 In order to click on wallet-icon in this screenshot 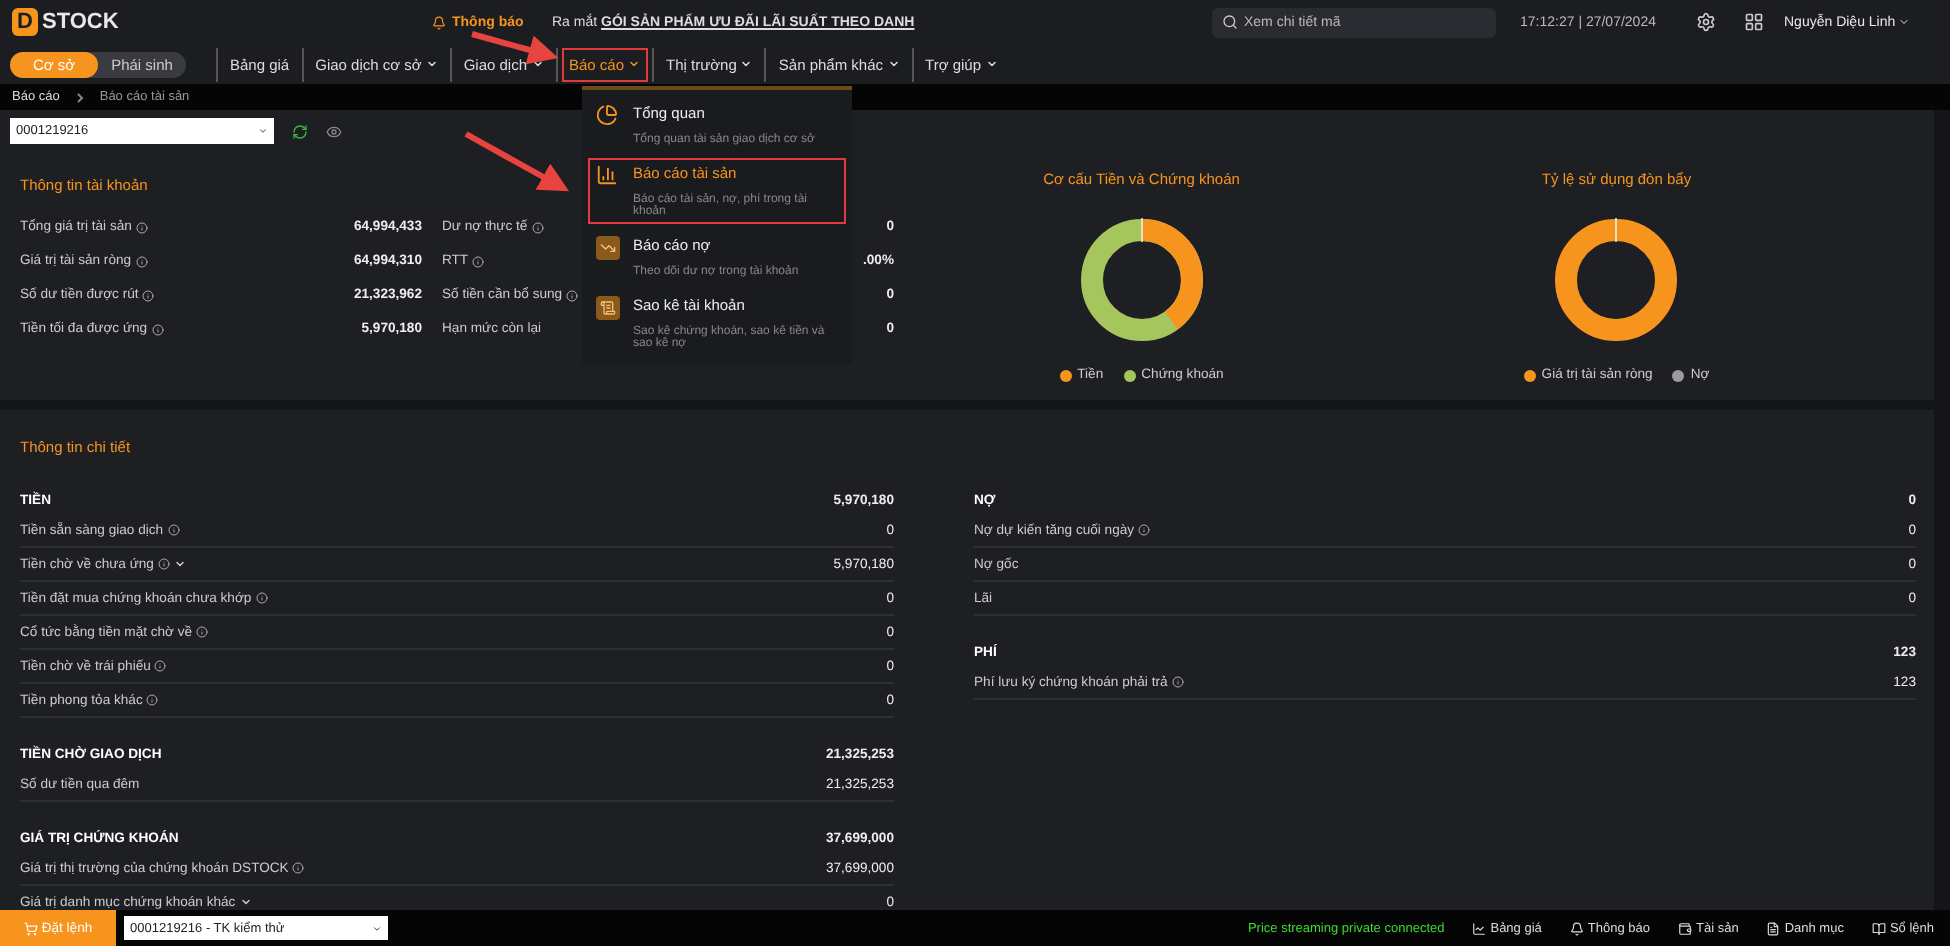, I will do `click(1685, 928)`.